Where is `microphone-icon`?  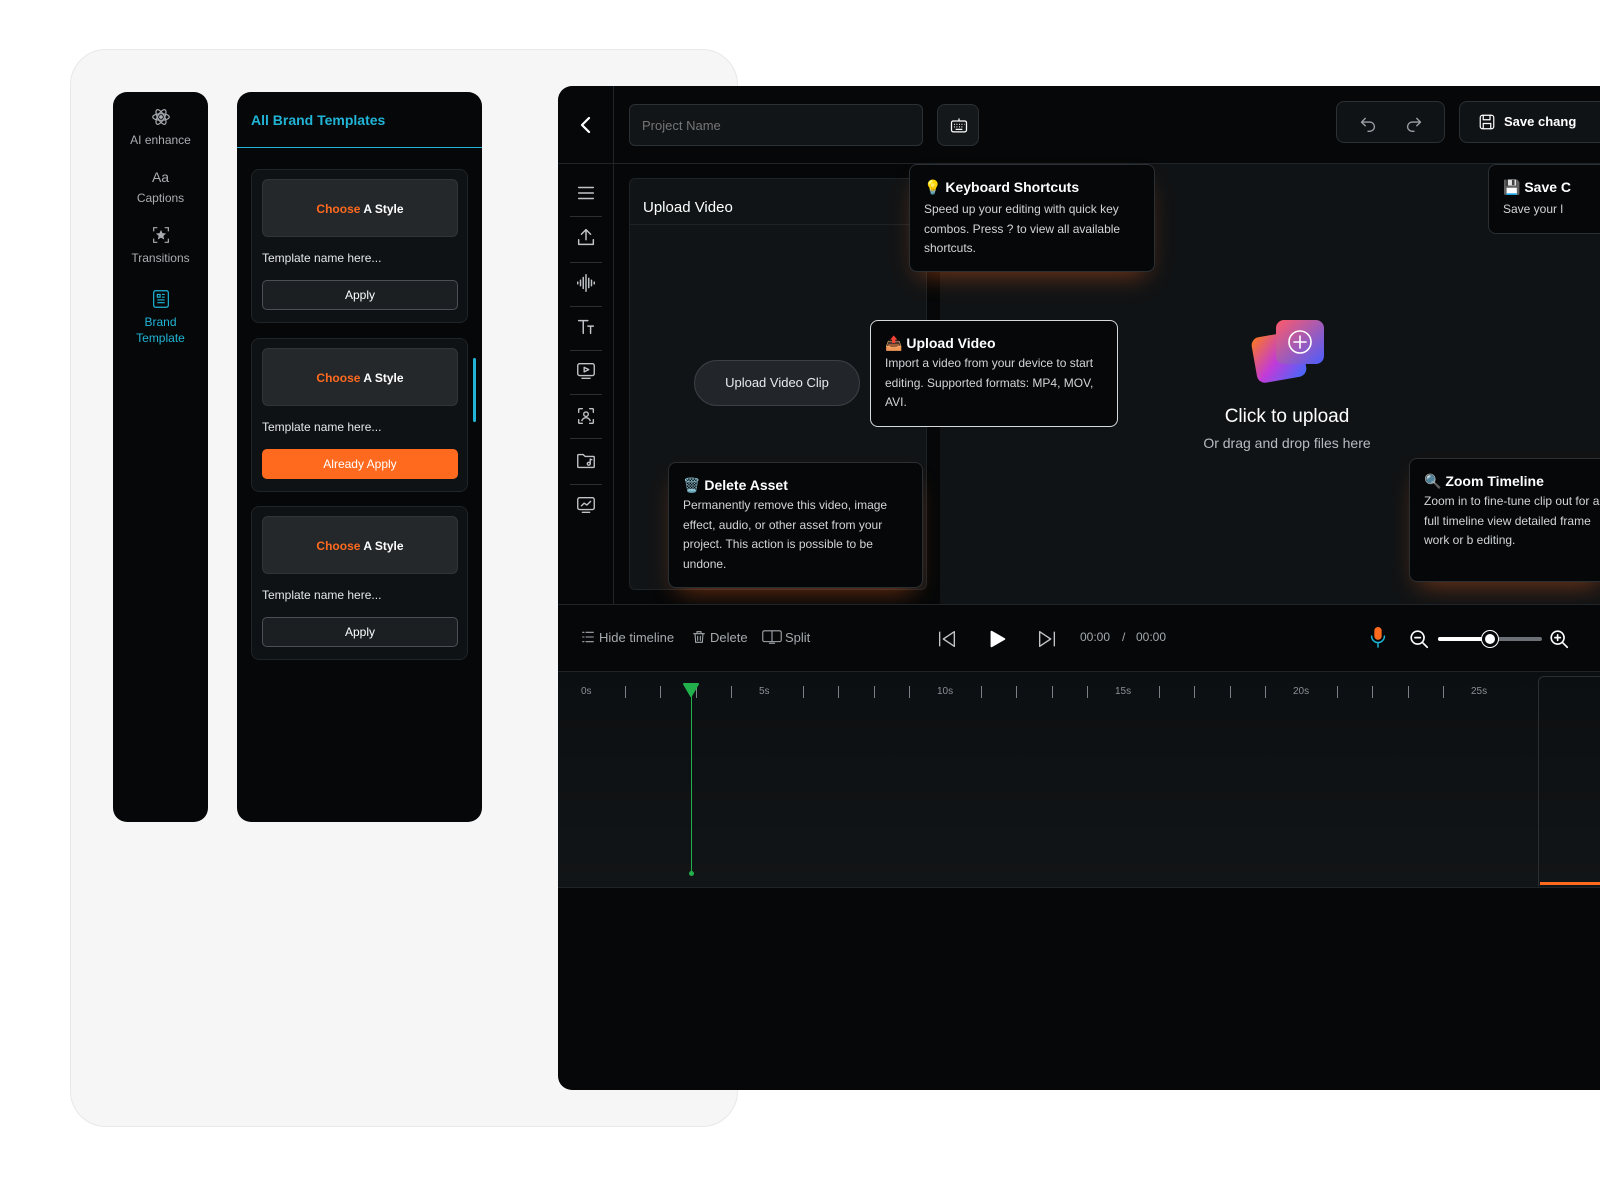 microphone-icon is located at coordinates (1378, 638).